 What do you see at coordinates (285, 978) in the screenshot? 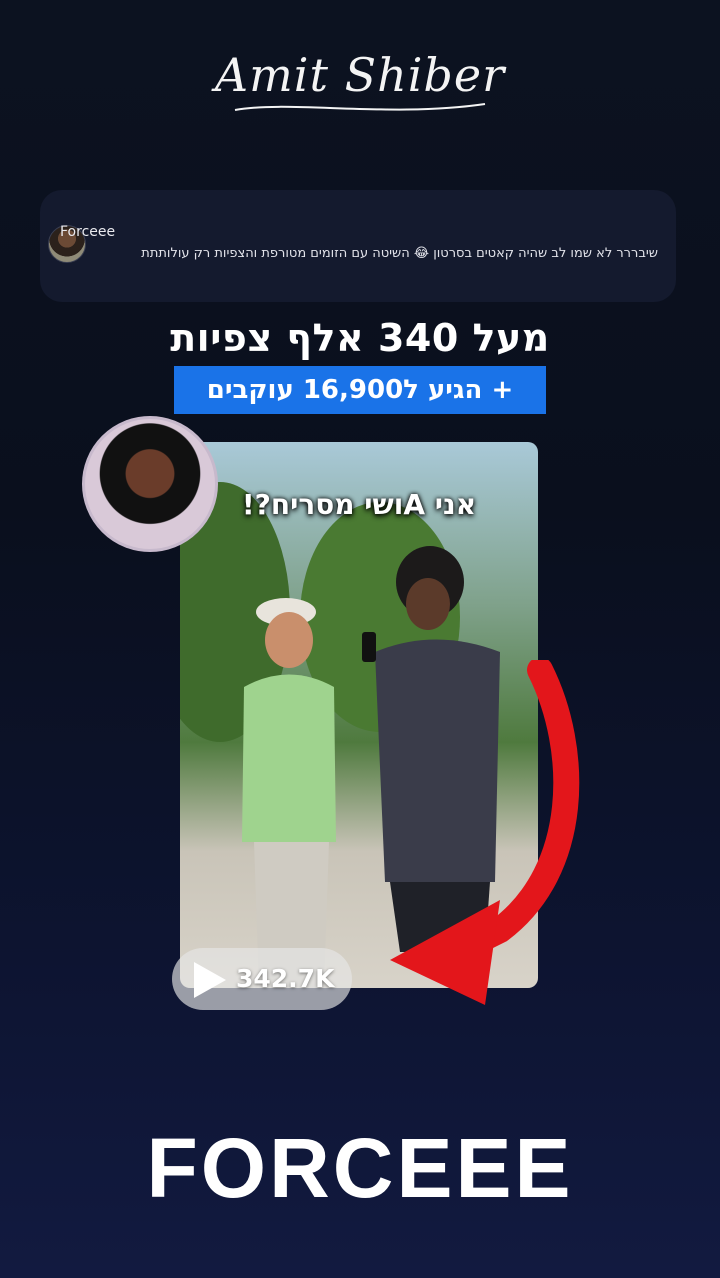
I see `views-count: 342.7K` at bounding box center [285, 978].